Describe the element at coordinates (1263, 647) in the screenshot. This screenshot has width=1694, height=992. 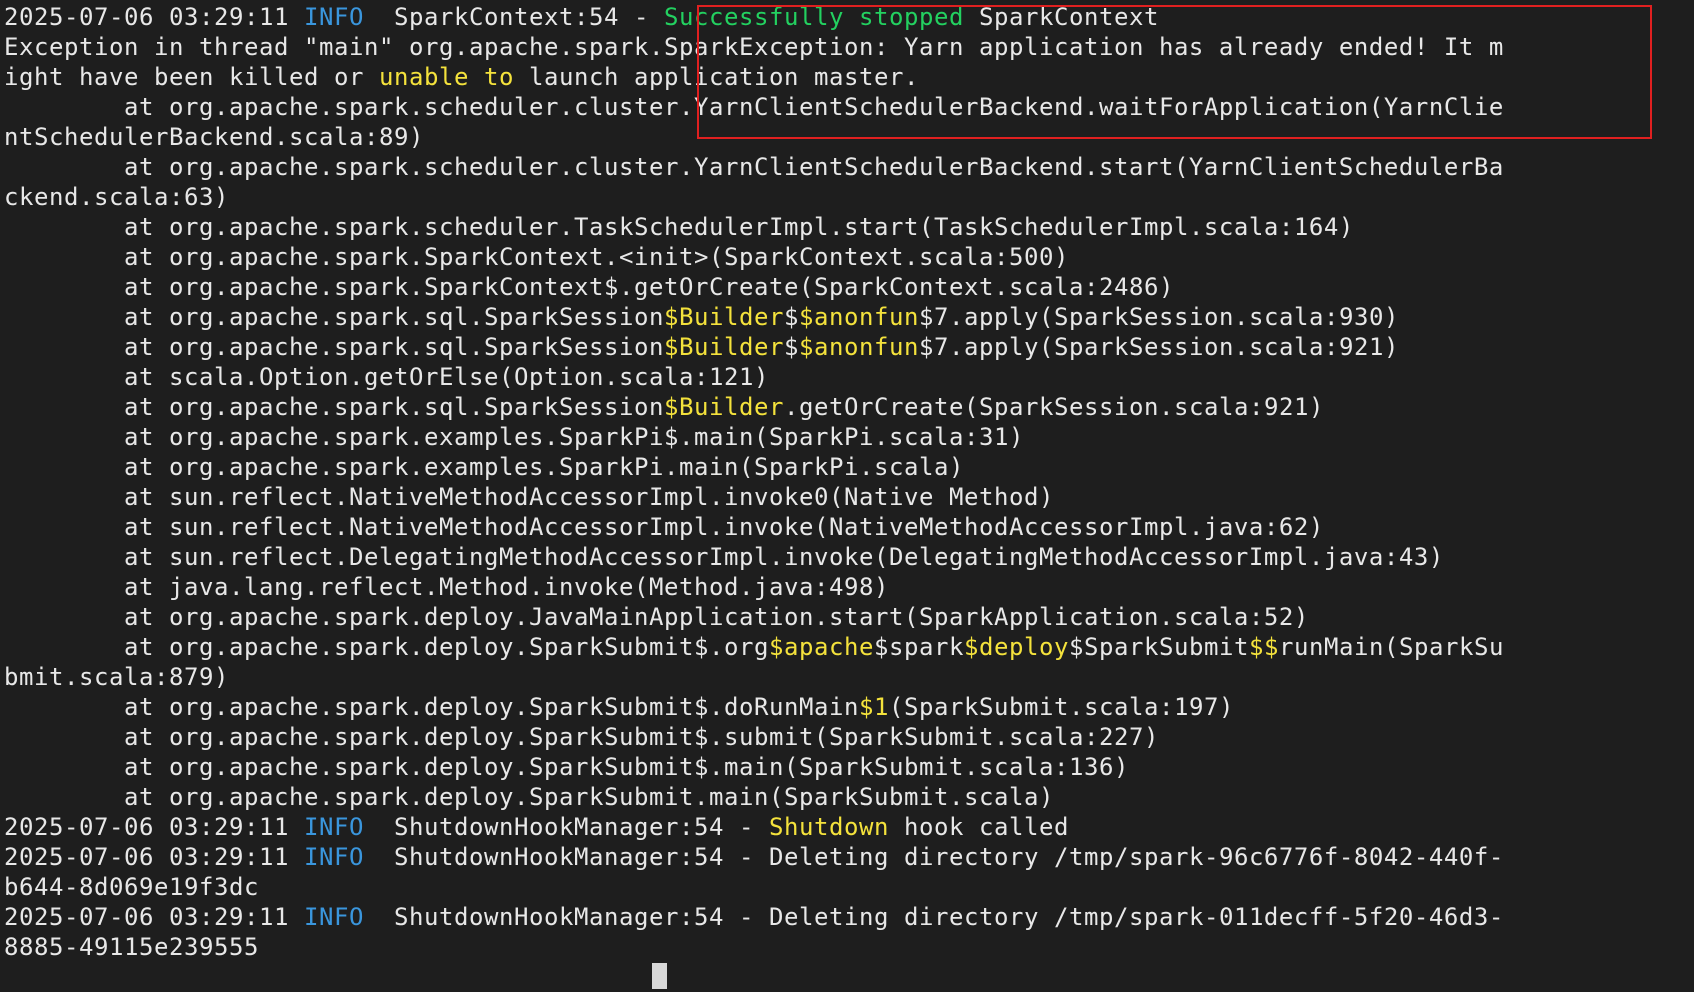
I see `terminal-text-segment: $$` at that location.